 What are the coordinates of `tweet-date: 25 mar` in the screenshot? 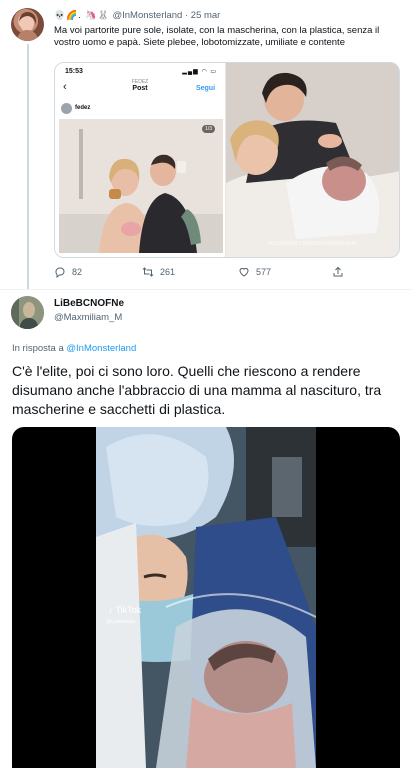 It's located at (206, 15).